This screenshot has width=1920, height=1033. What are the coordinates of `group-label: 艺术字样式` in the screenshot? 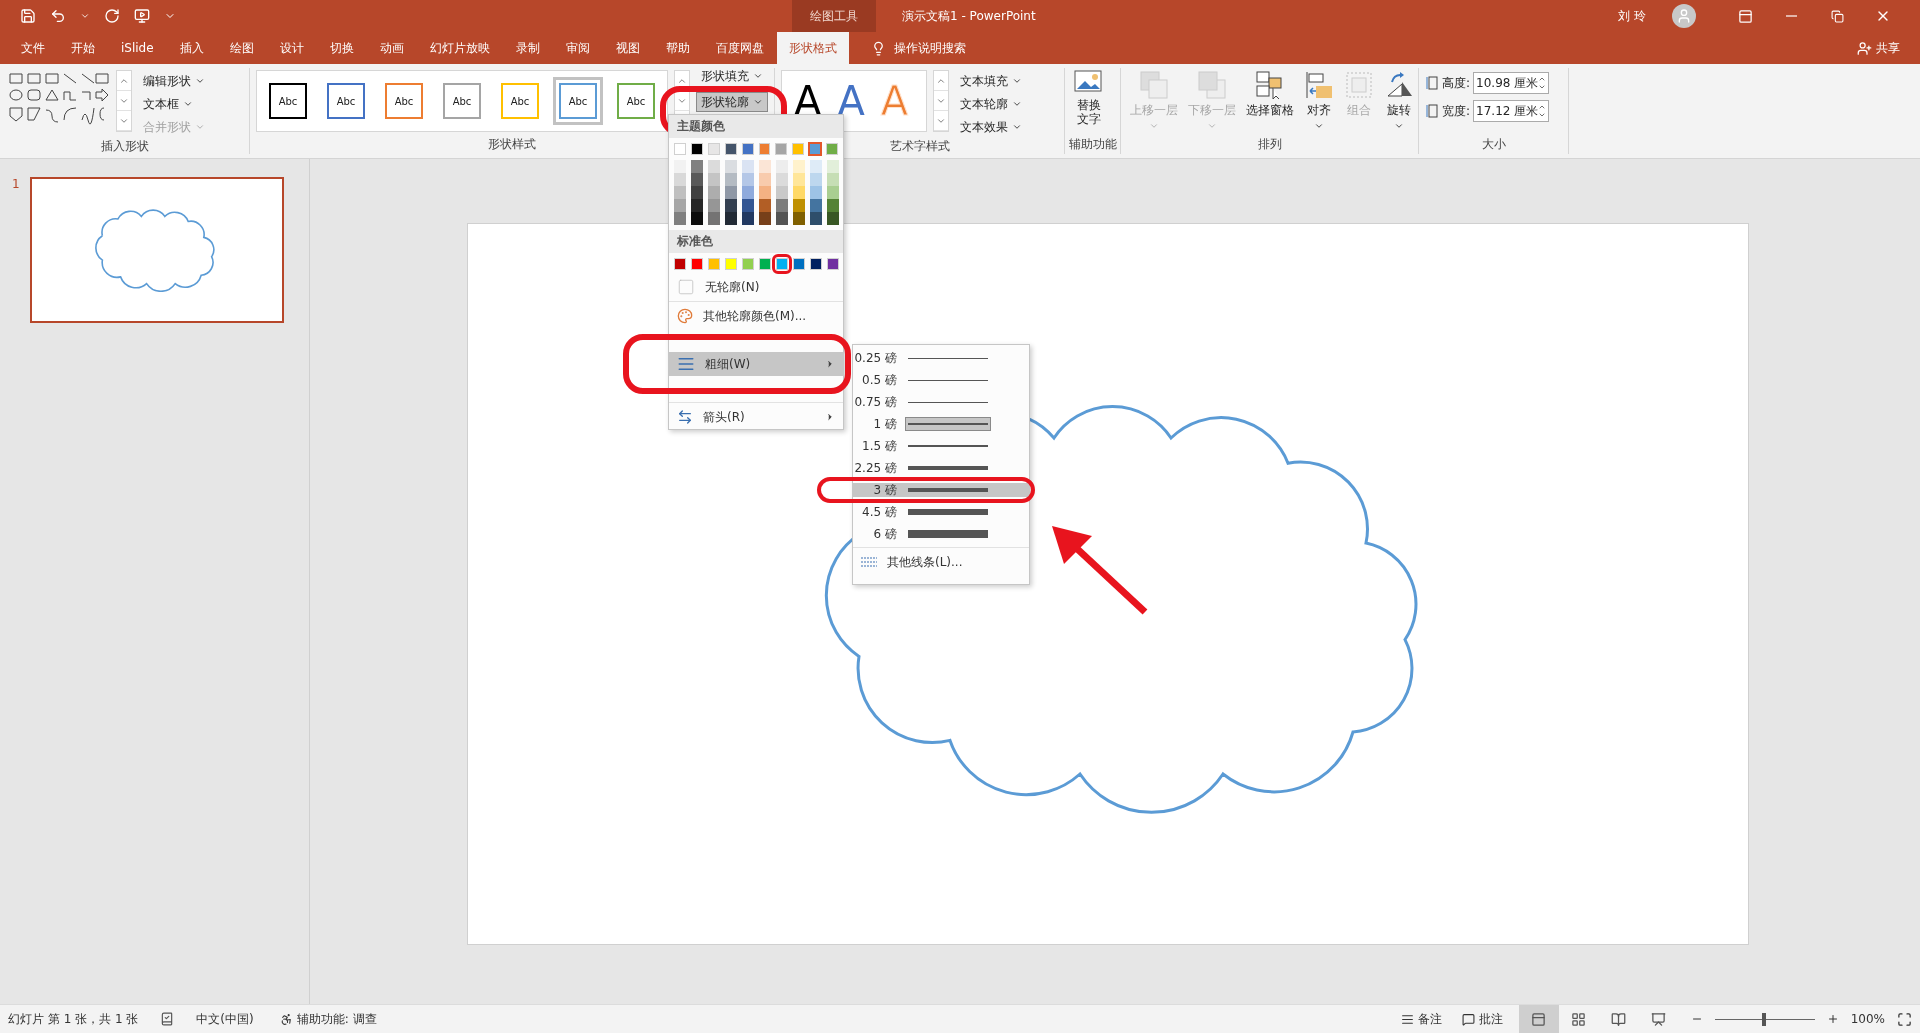 It's located at (919, 146).